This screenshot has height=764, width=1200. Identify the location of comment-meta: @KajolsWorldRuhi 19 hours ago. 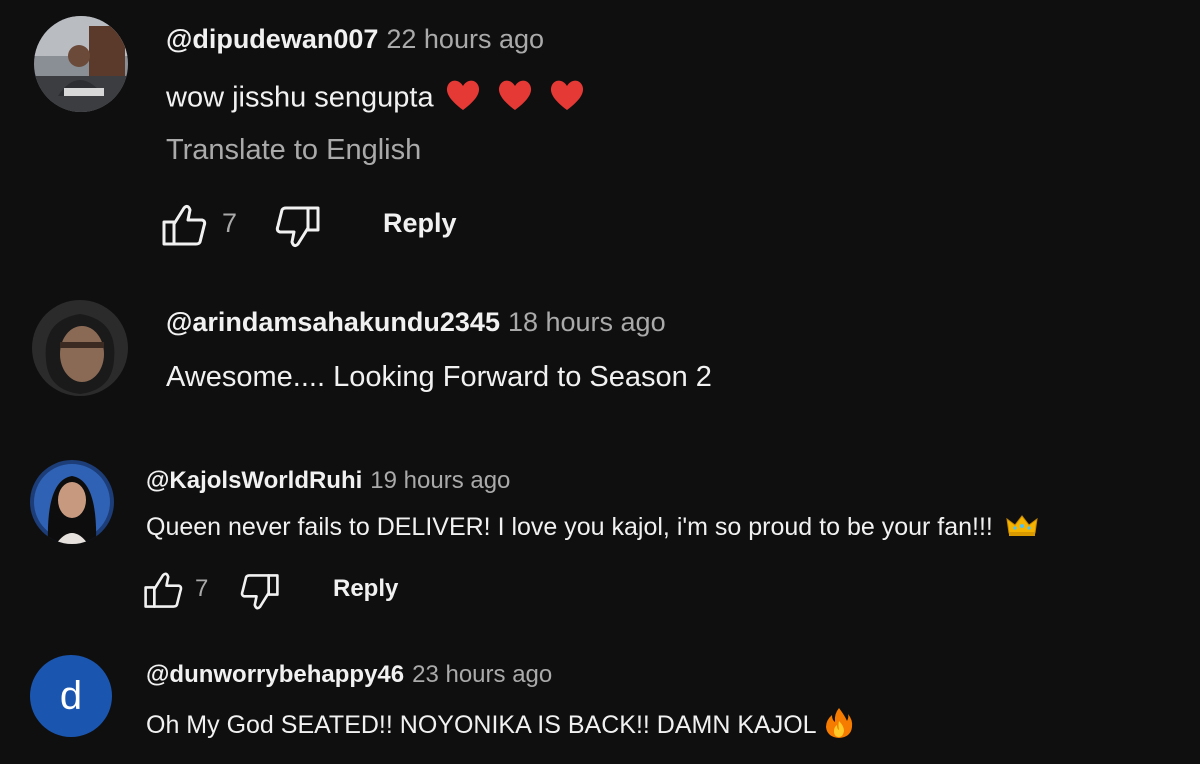
(328, 481).